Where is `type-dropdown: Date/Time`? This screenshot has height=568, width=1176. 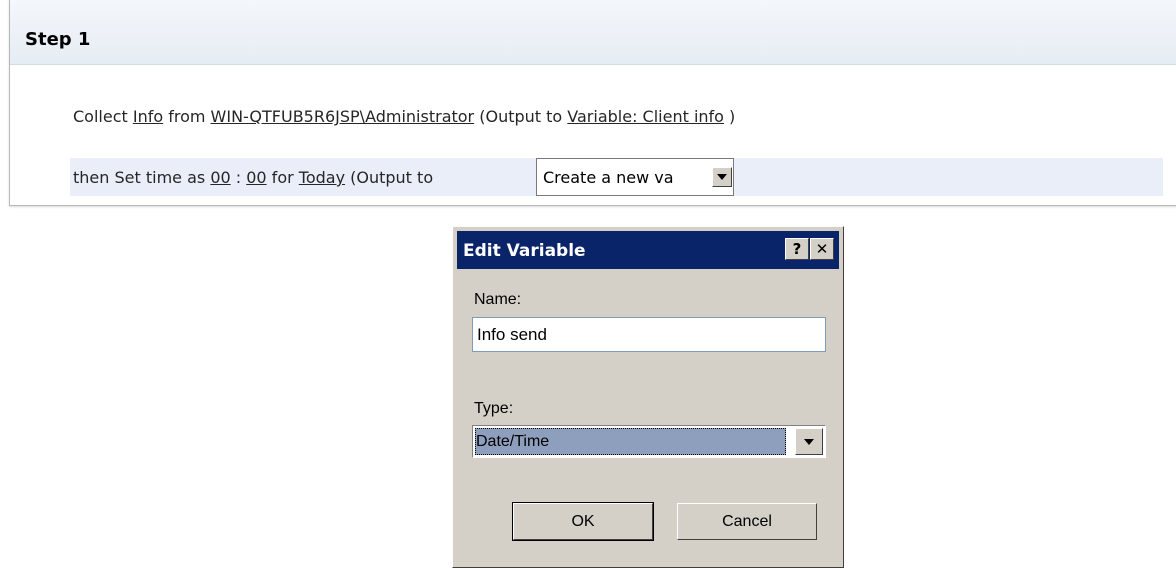
type-dropdown: Date/Time is located at coordinates (649, 441).